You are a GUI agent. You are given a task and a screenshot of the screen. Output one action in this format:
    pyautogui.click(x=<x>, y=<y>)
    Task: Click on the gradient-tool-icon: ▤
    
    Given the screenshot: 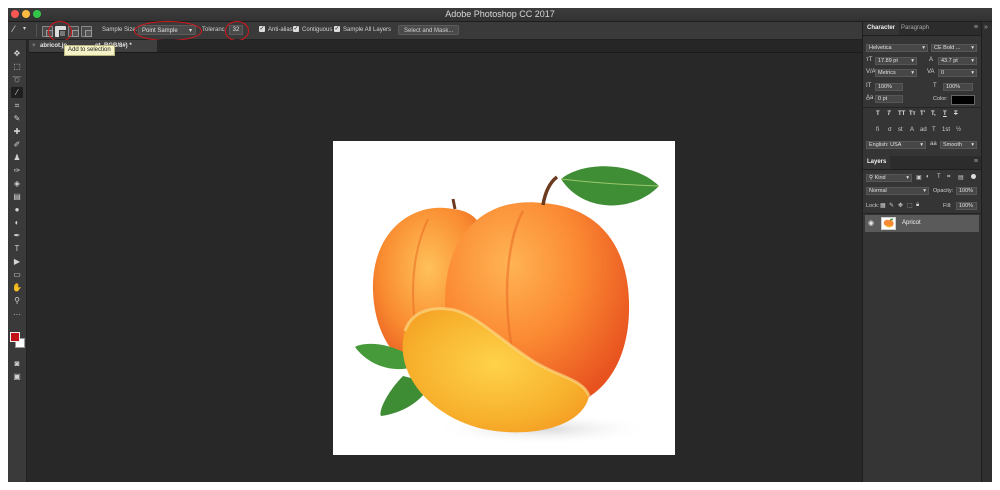 What is the action you would take?
    pyautogui.click(x=17, y=196)
    